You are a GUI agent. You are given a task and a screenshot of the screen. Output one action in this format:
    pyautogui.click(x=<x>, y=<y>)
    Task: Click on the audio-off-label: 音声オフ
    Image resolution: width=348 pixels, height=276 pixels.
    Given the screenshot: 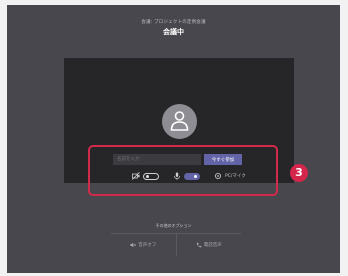 What is the action you would take?
    pyautogui.click(x=147, y=245)
    